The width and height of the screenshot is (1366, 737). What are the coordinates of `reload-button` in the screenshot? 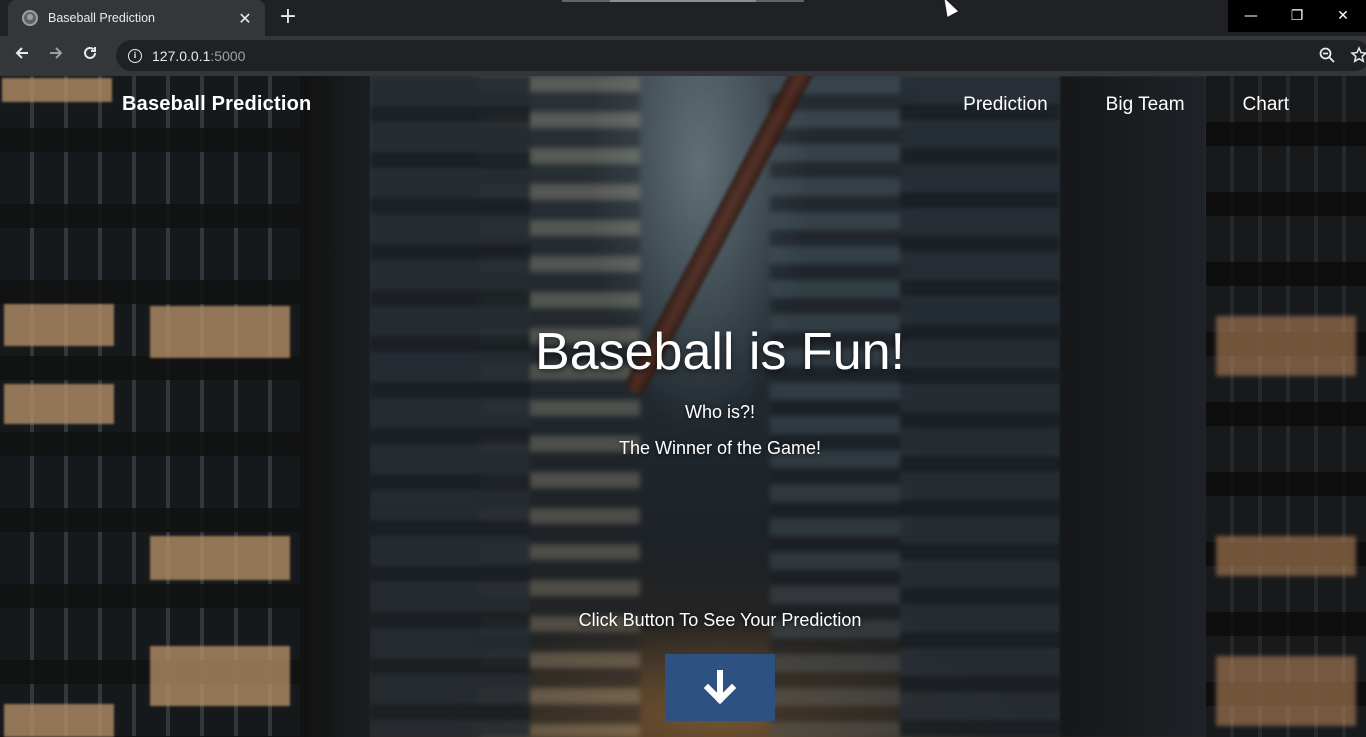 It's located at (90, 56).